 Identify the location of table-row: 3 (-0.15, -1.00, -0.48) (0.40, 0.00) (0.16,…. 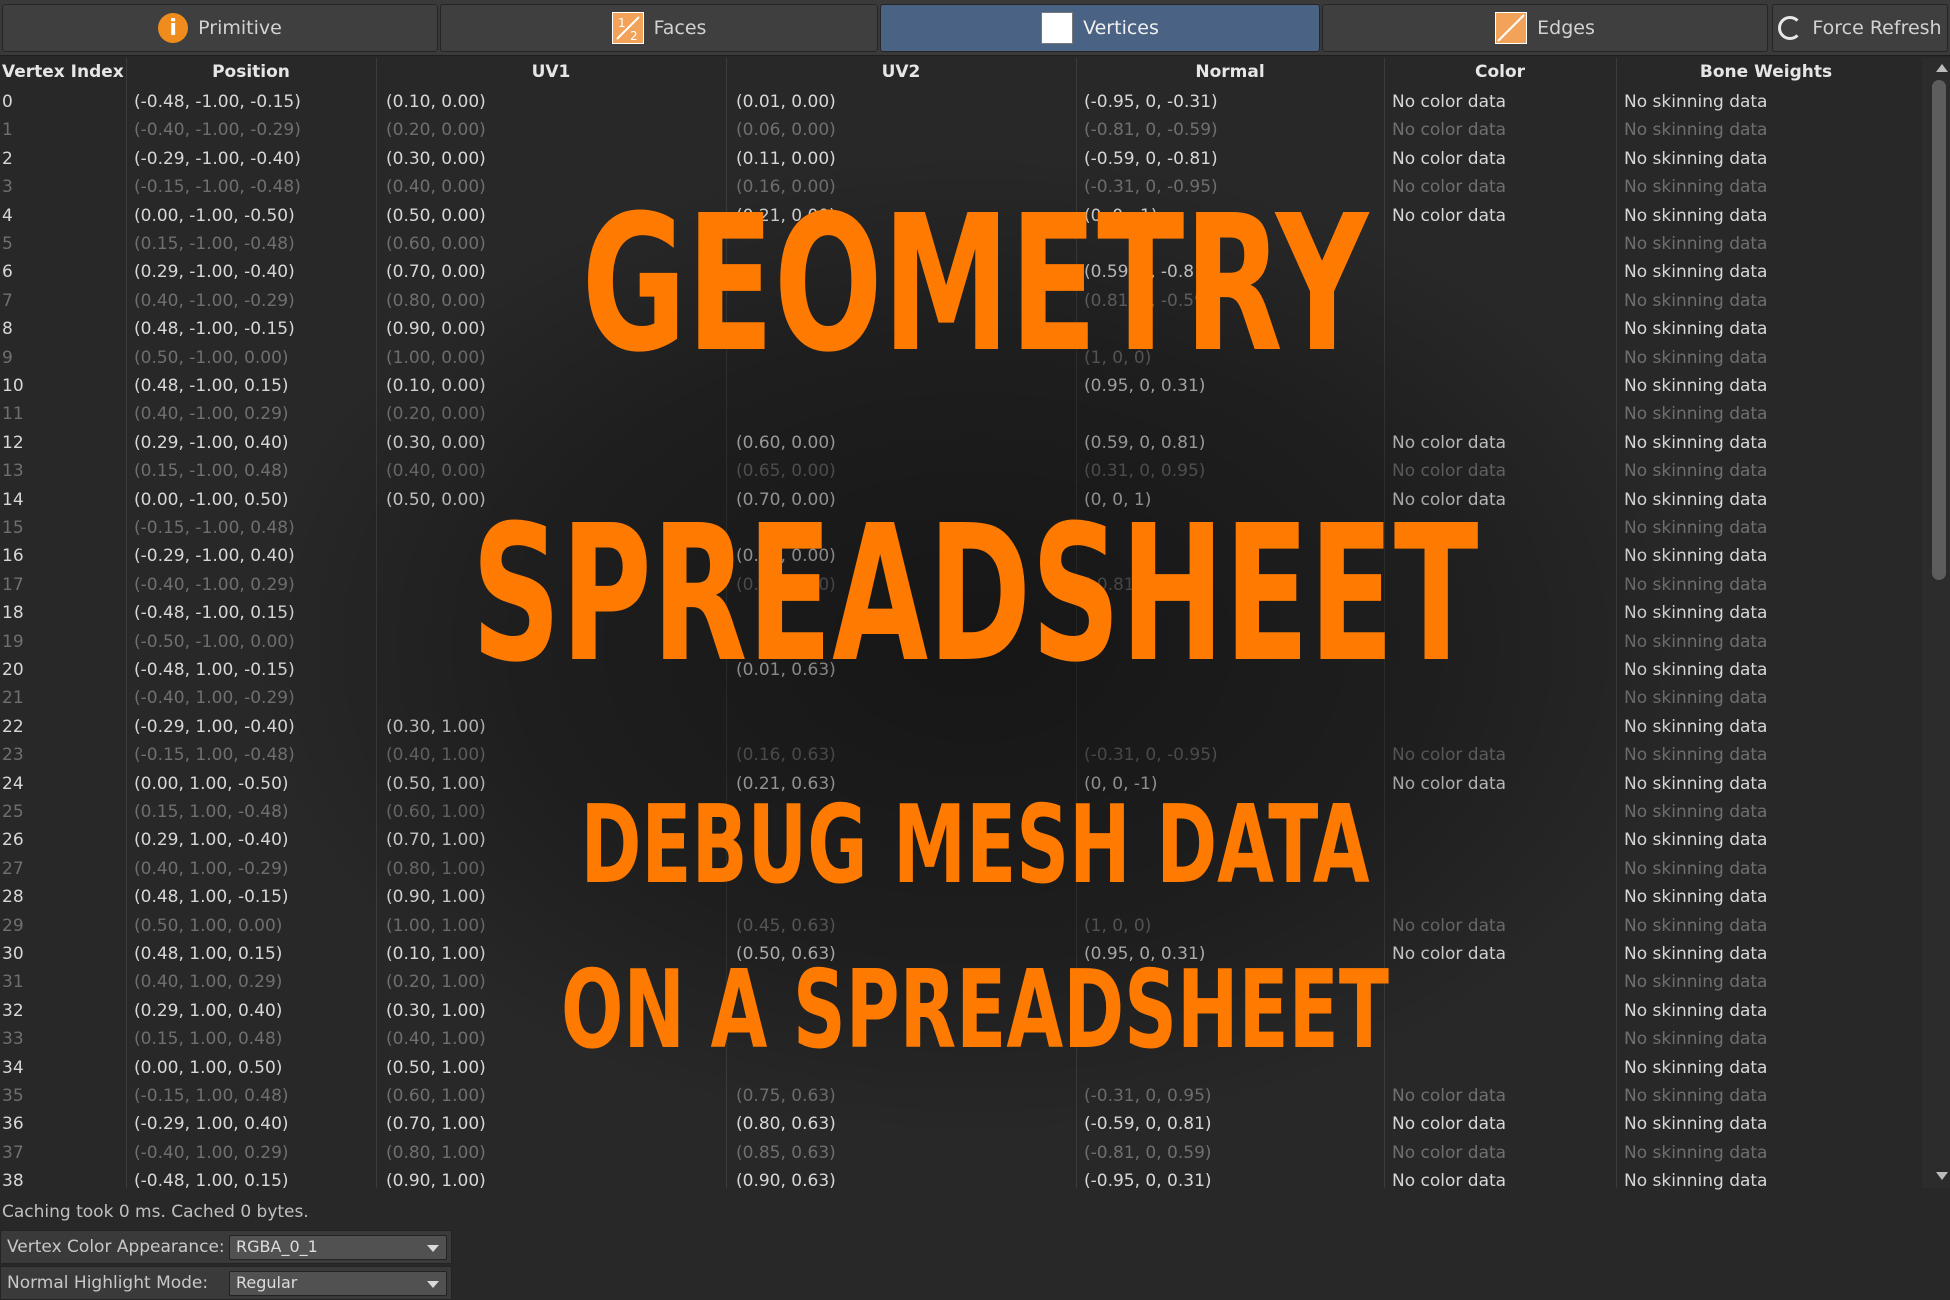
(958, 189).